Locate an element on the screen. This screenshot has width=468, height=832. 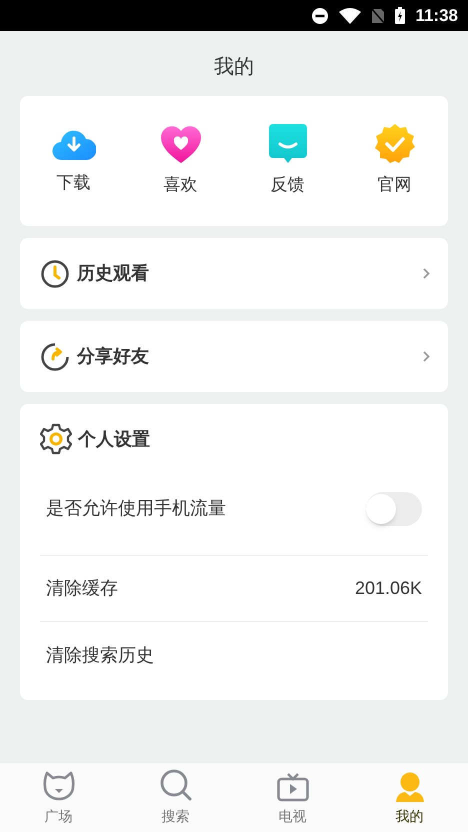
check-badge-icon is located at coordinates (394, 144).